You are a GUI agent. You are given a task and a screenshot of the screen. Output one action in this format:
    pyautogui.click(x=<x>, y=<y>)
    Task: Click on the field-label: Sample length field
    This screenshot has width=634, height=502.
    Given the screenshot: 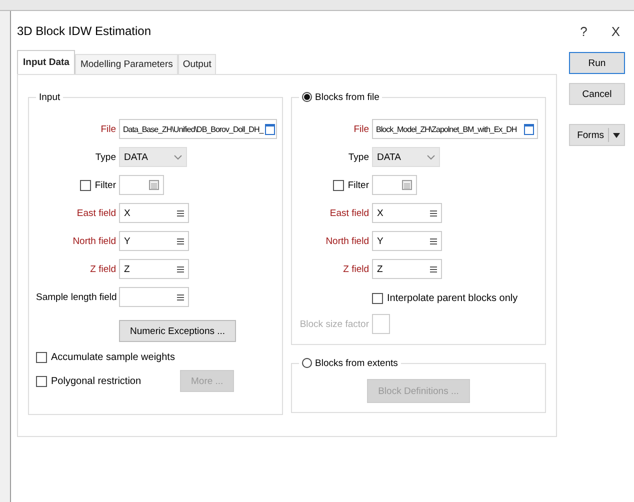 What is the action you would take?
    pyautogui.click(x=76, y=297)
    